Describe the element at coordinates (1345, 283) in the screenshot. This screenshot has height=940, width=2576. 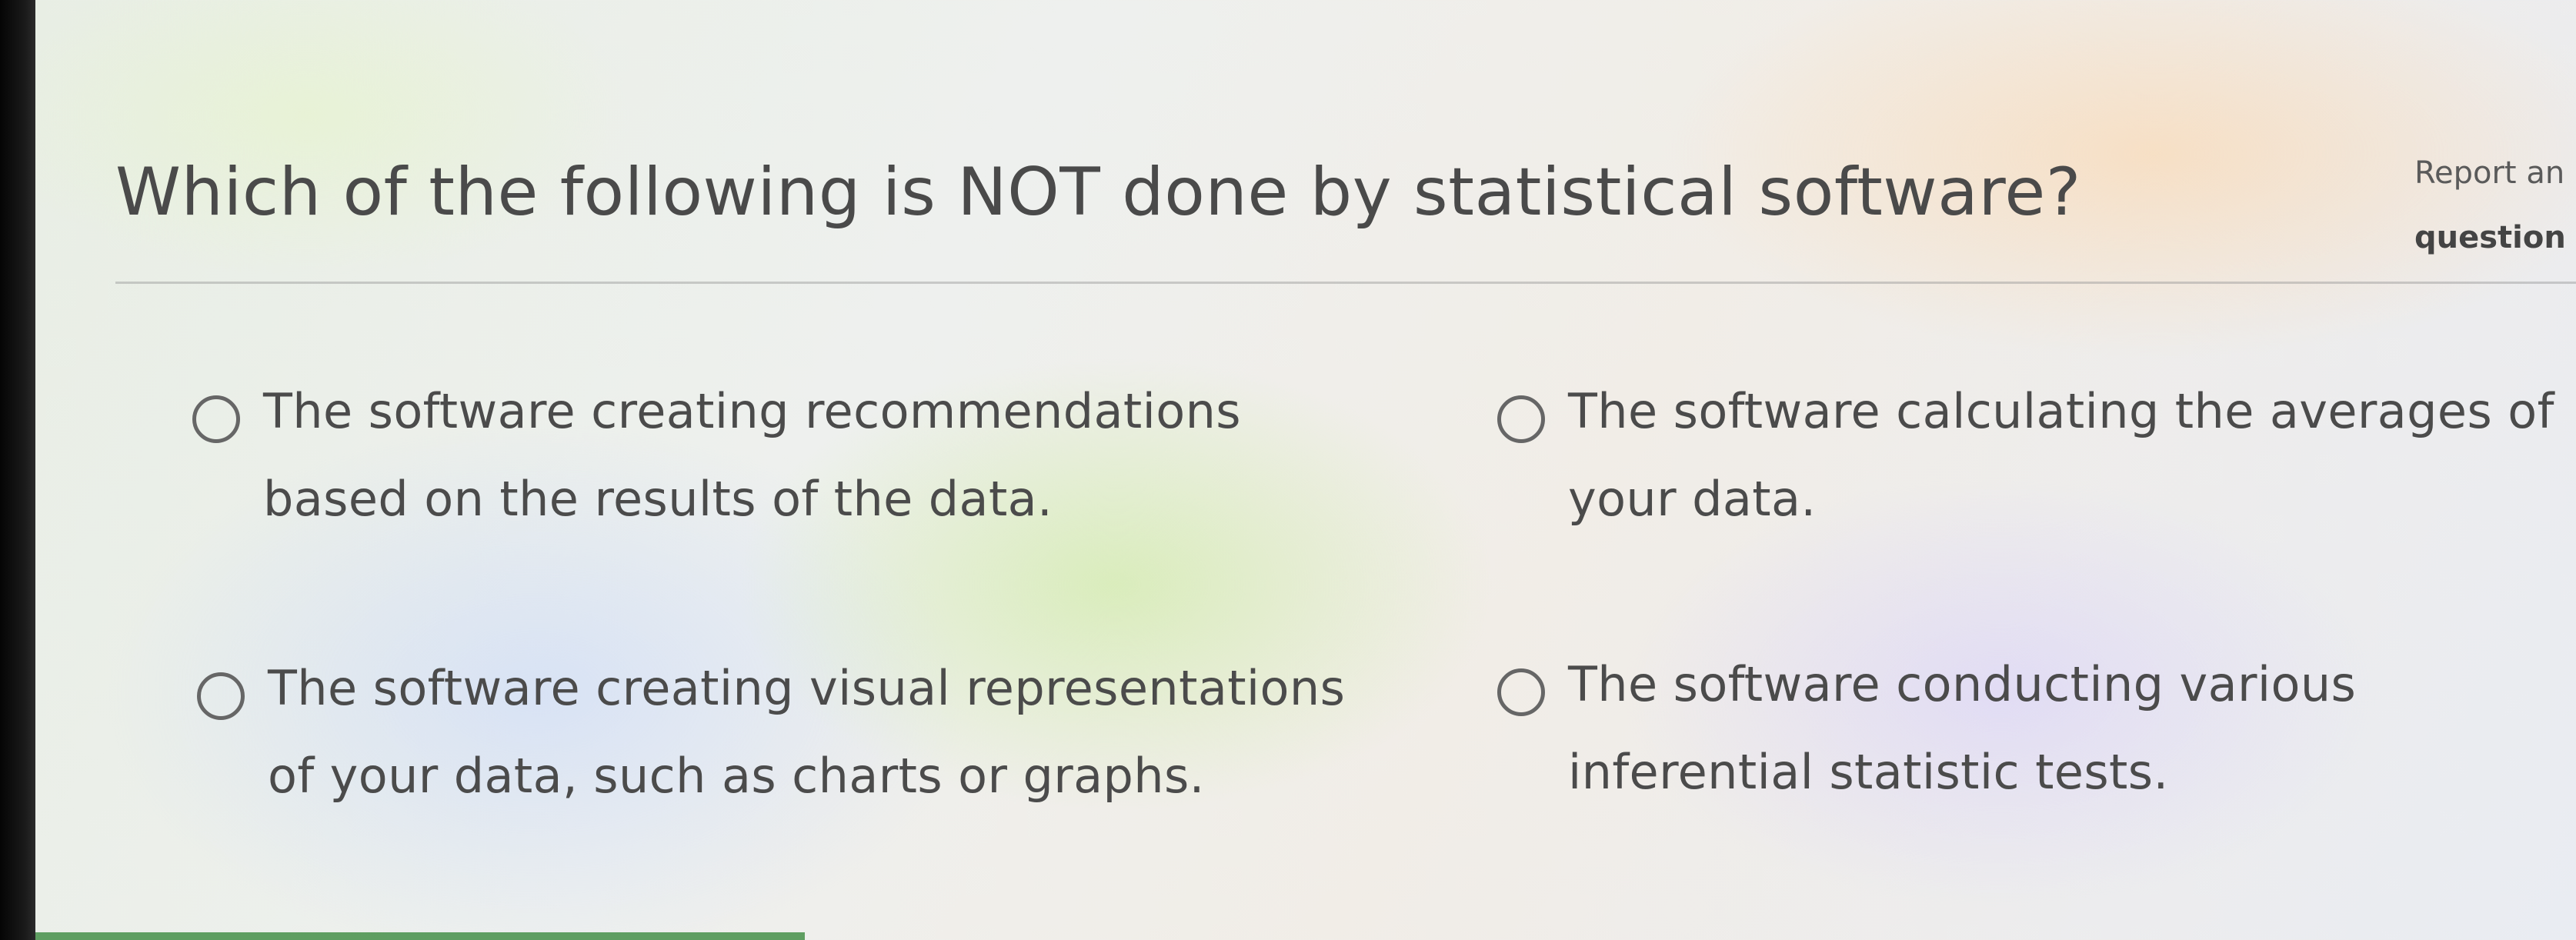
I see `question-divider` at that location.